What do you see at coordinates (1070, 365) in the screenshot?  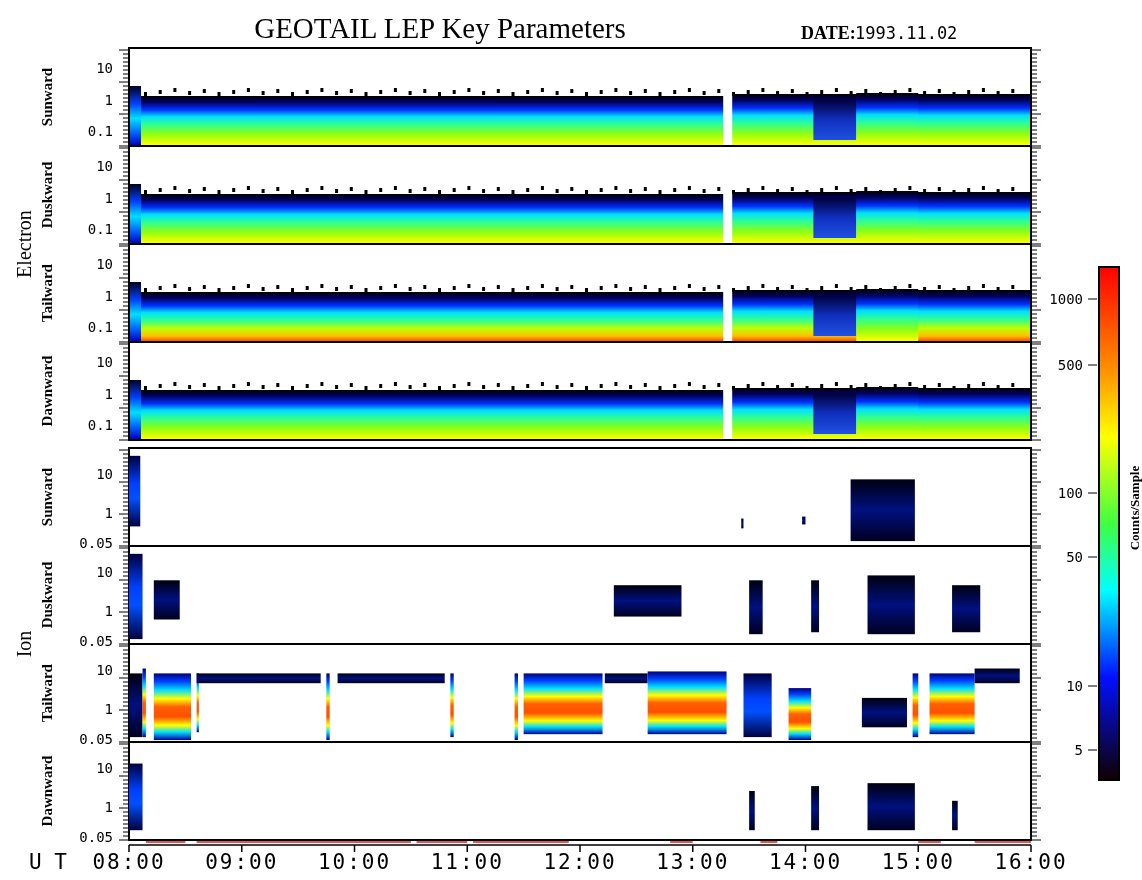 I see `colorbar-tick-label: 500` at bounding box center [1070, 365].